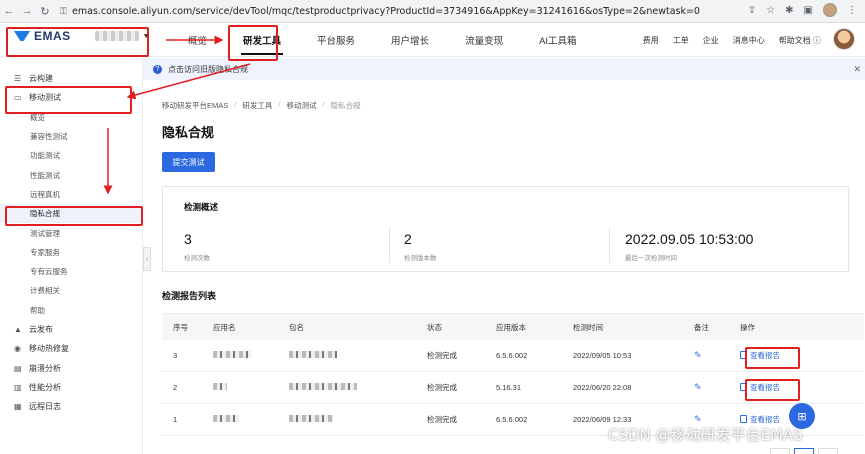  Describe the element at coordinates (45, 98) in the screenshot. I see `sidebar-item-label: 移动测试` at that location.